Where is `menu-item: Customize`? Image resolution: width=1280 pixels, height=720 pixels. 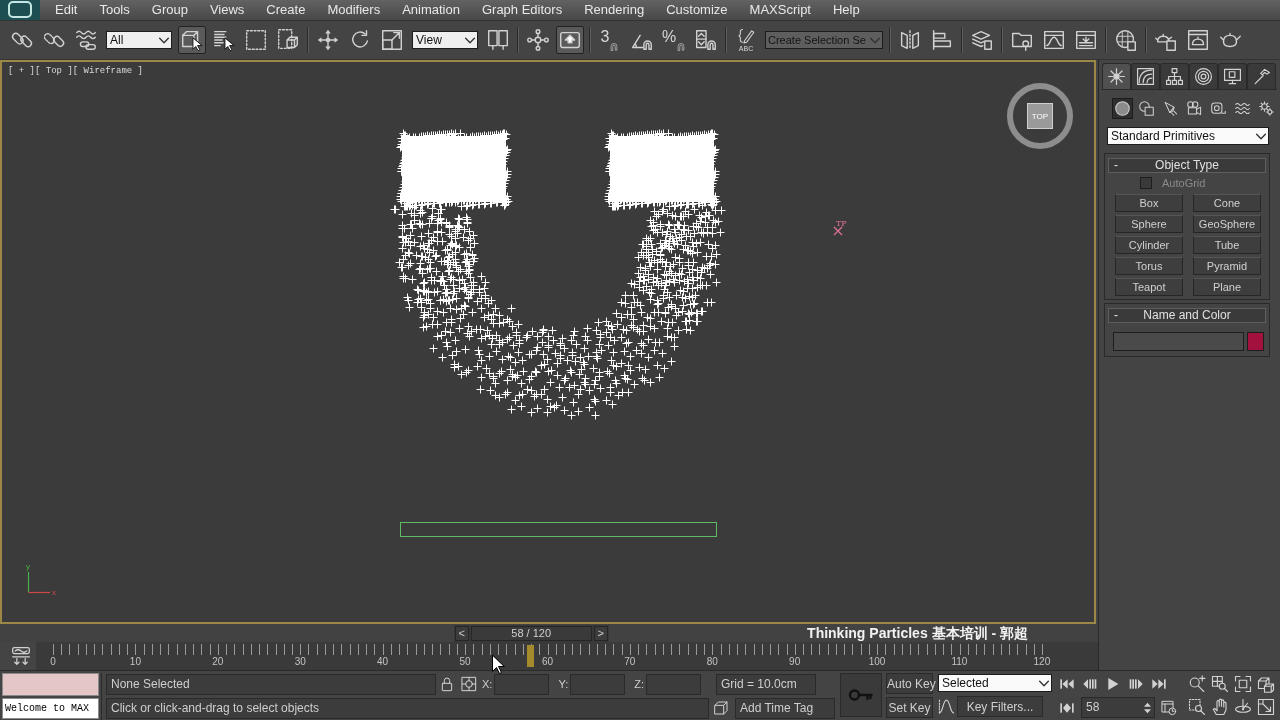 menu-item: Customize is located at coordinates (697, 10).